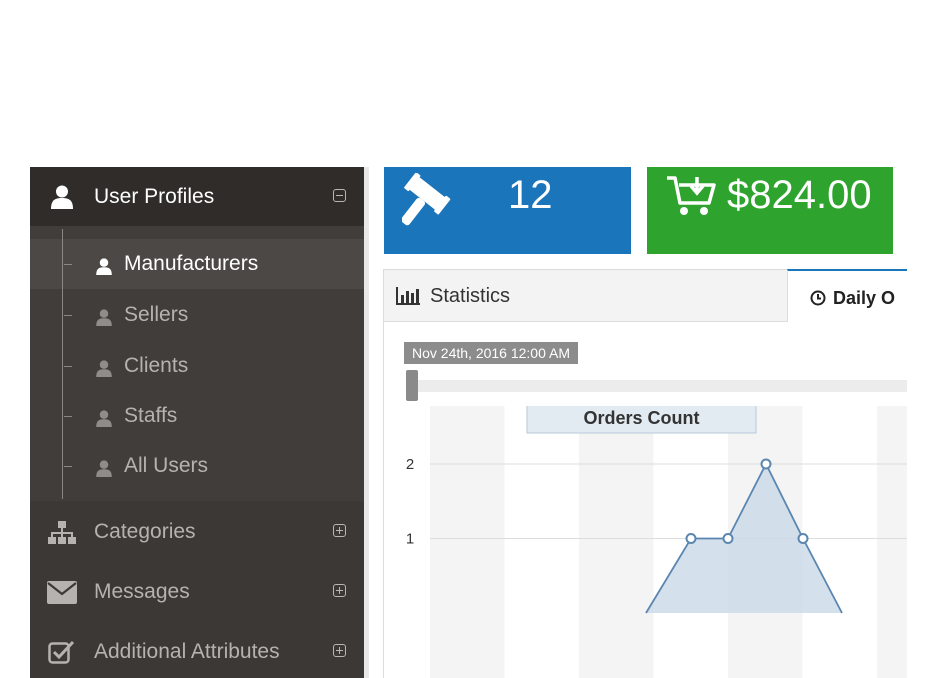 The height and width of the screenshot is (678, 925). I want to click on sidebar-item-manufacturers: Manufacturers, so click(197, 264).